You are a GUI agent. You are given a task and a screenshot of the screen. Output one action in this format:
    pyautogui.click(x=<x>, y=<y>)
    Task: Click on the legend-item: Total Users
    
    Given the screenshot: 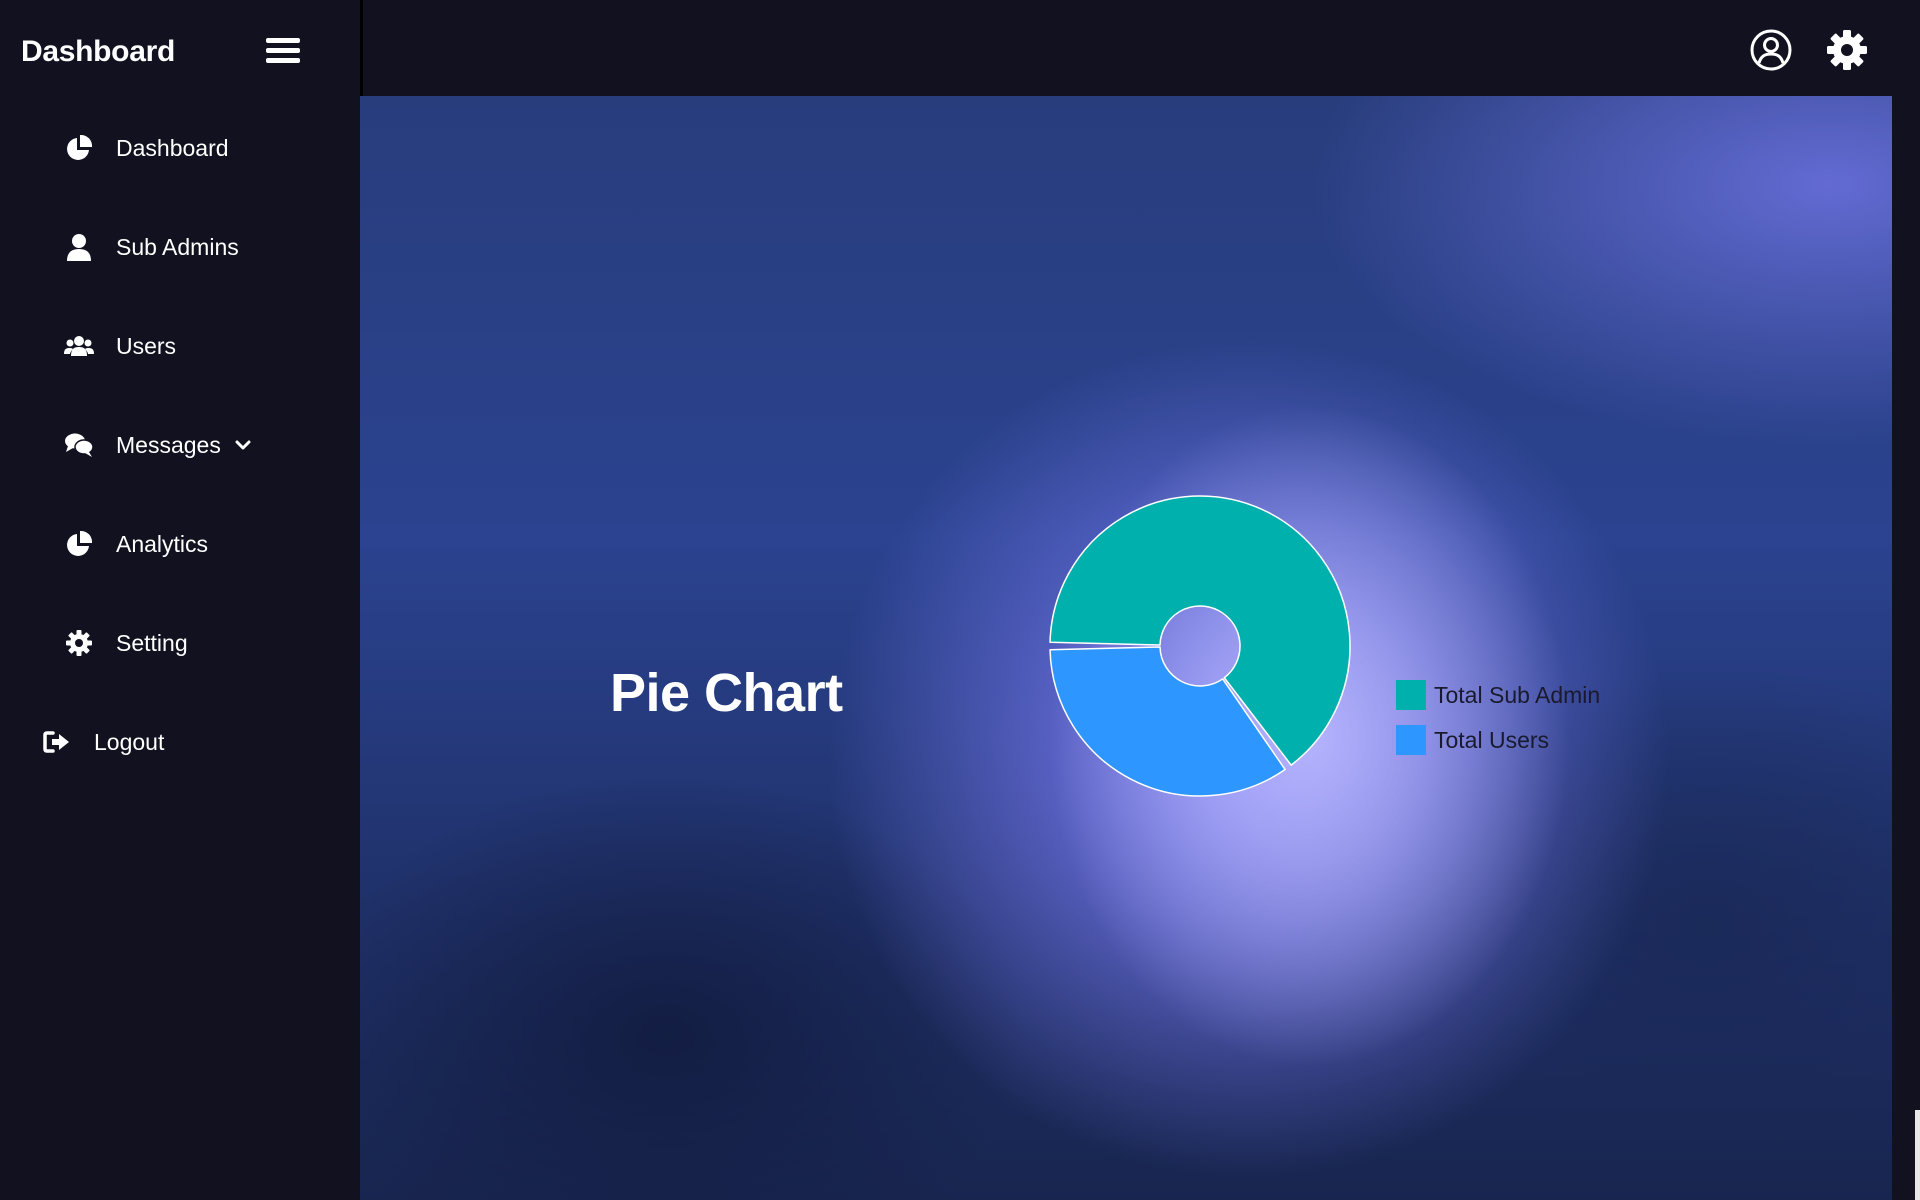 What is the action you would take?
    pyautogui.click(x=1498, y=740)
    